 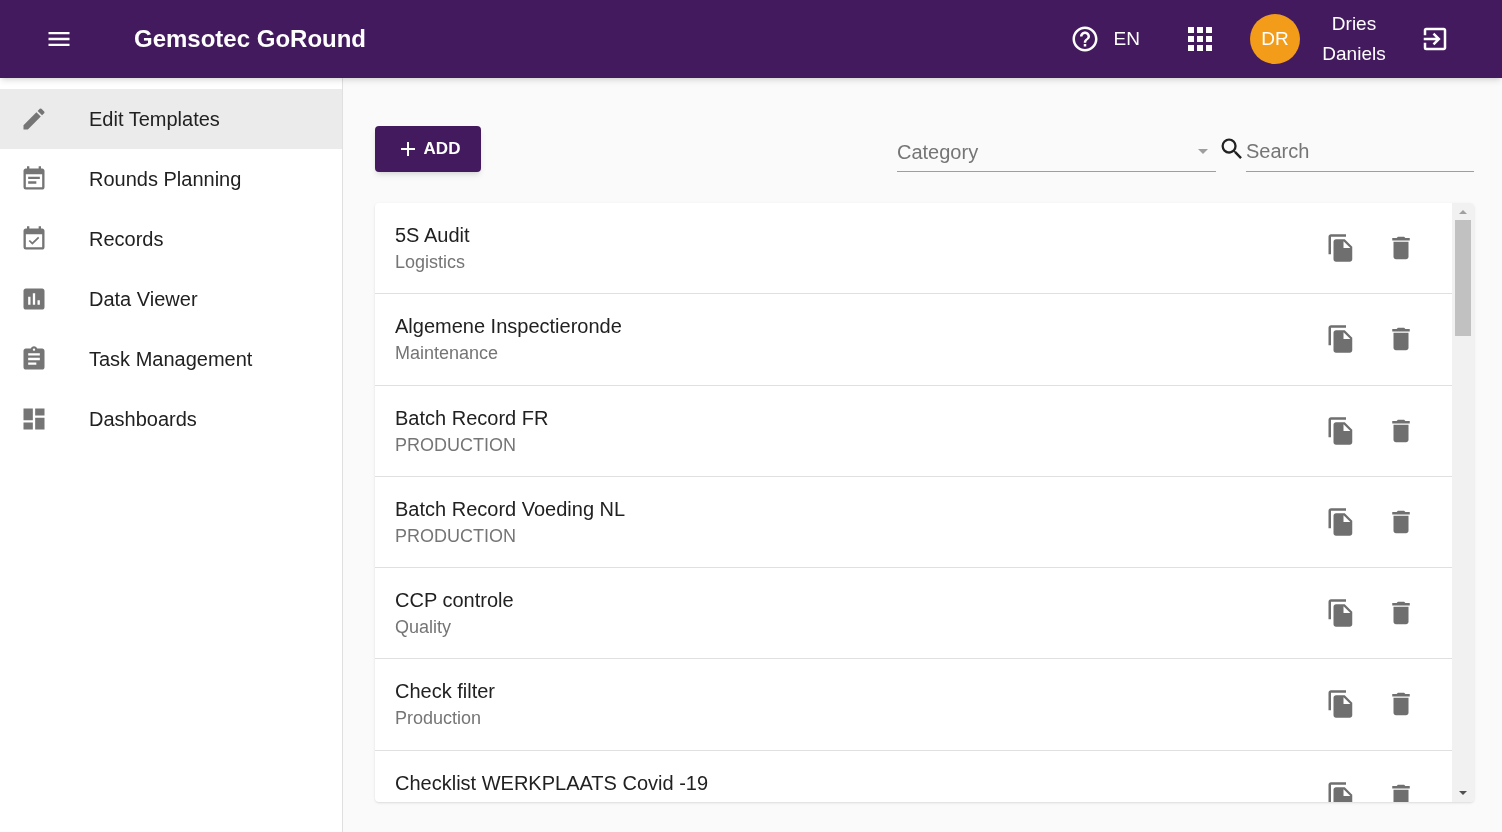 What do you see at coordinates (1463, 278) in the screenshot?
I see `scrollbar-thumb` at bounding box center [1463, 278].